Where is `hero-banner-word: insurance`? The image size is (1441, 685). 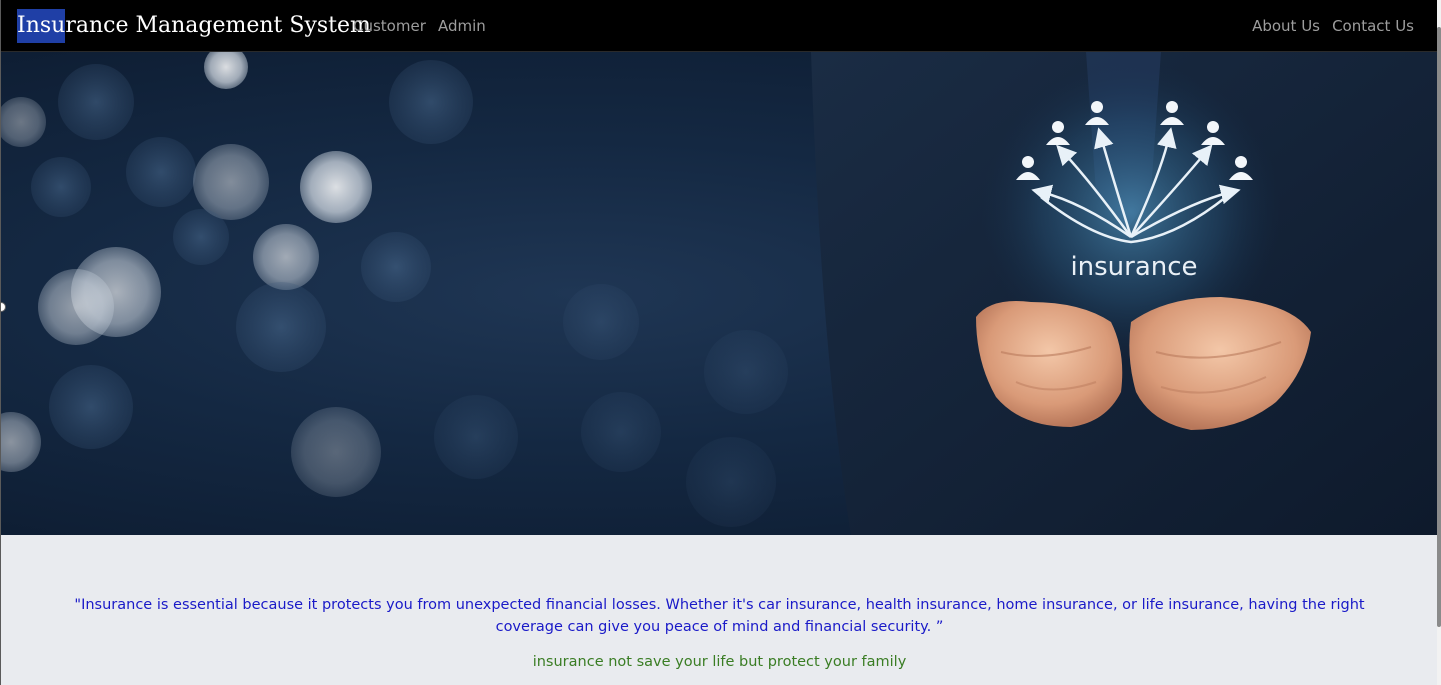
hero-banner-word: insurance is located at coordinates (1133, 267).